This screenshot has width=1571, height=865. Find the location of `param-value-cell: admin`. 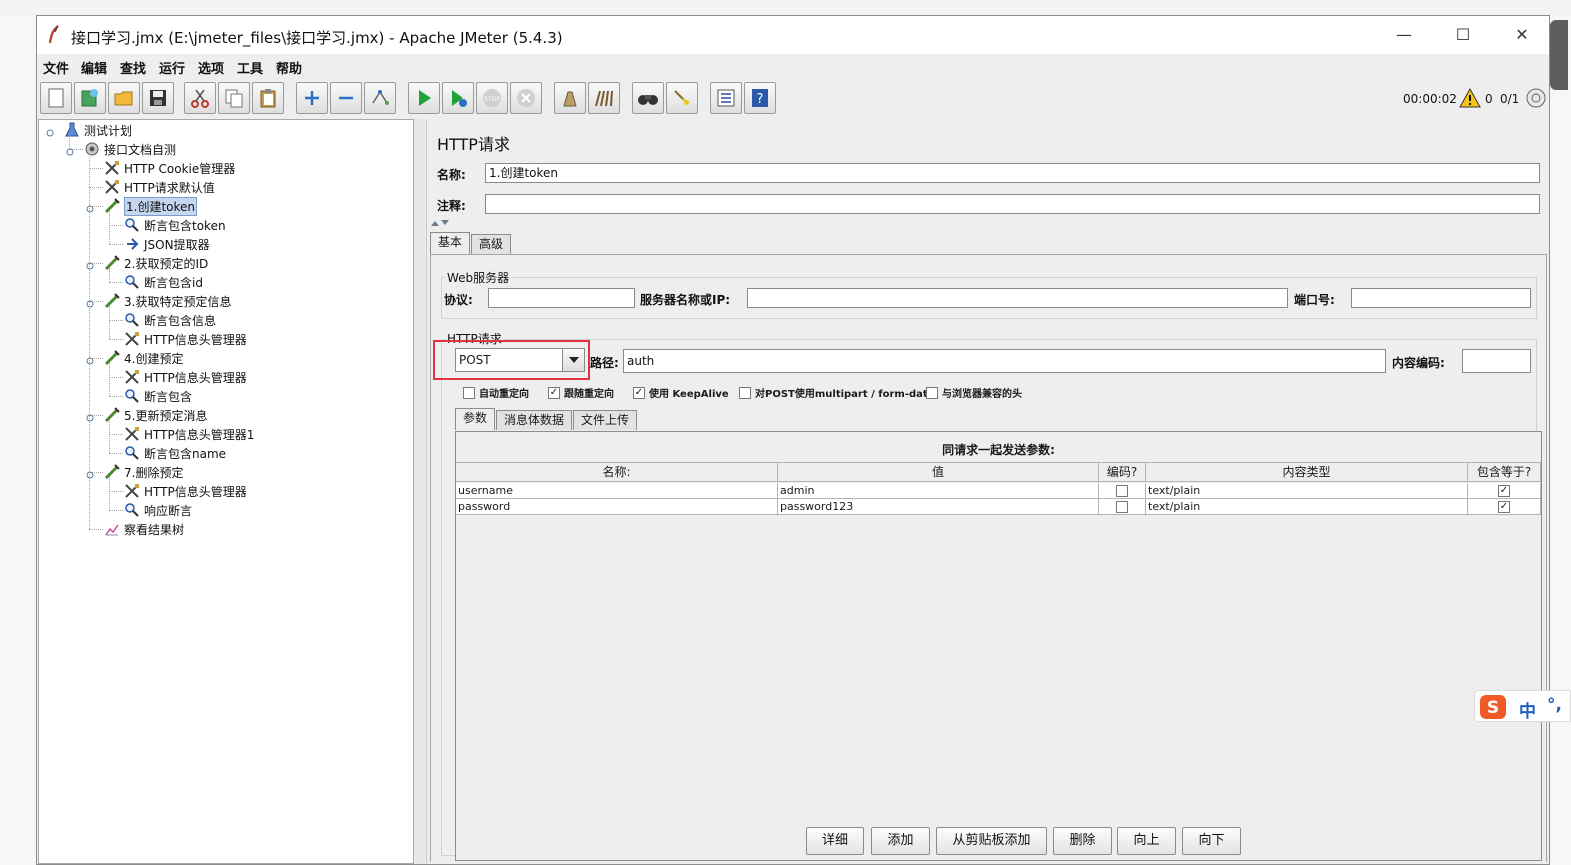

param-value-cell: admin is located at coordinates (938, 491).